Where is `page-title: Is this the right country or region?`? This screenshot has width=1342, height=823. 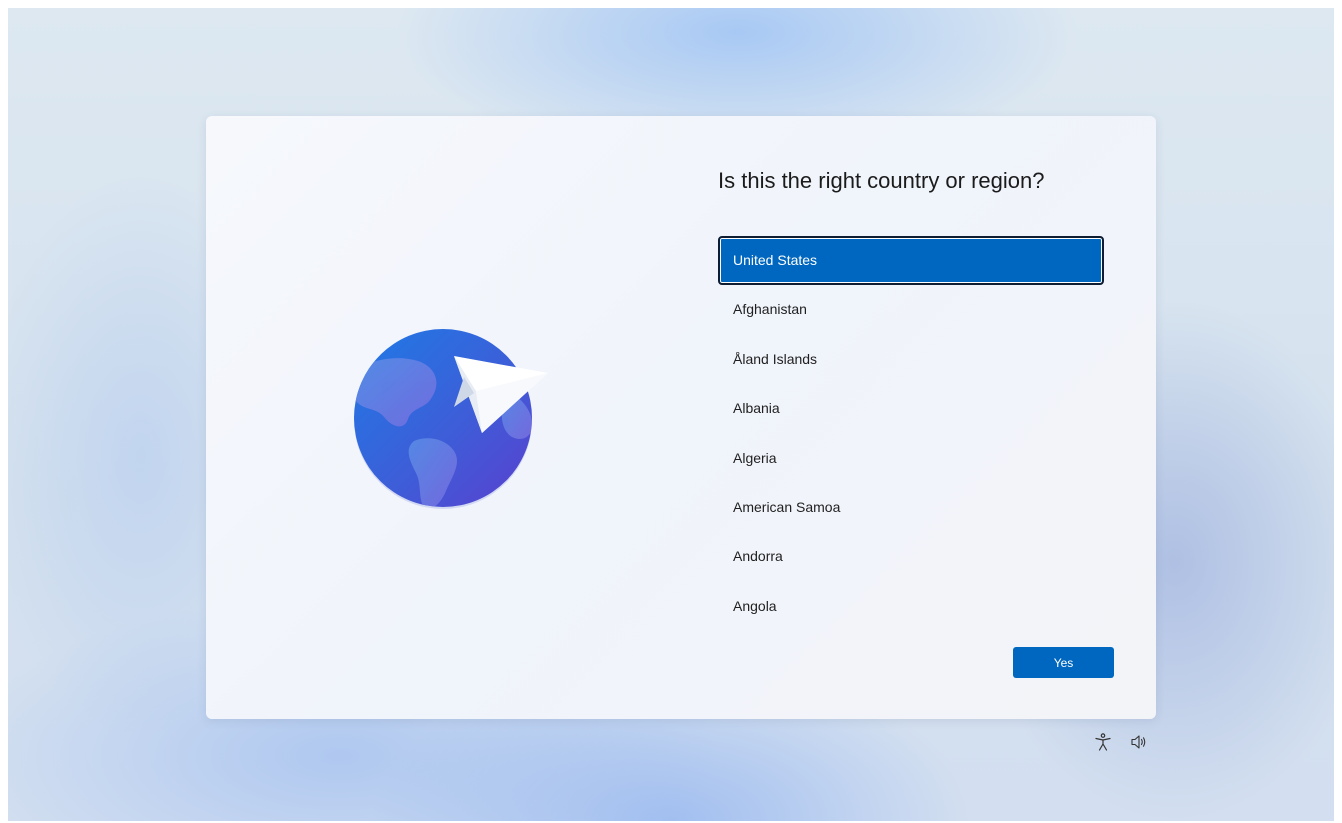
page-title: Is this the right country or region? is located at coordinates (881, 180).